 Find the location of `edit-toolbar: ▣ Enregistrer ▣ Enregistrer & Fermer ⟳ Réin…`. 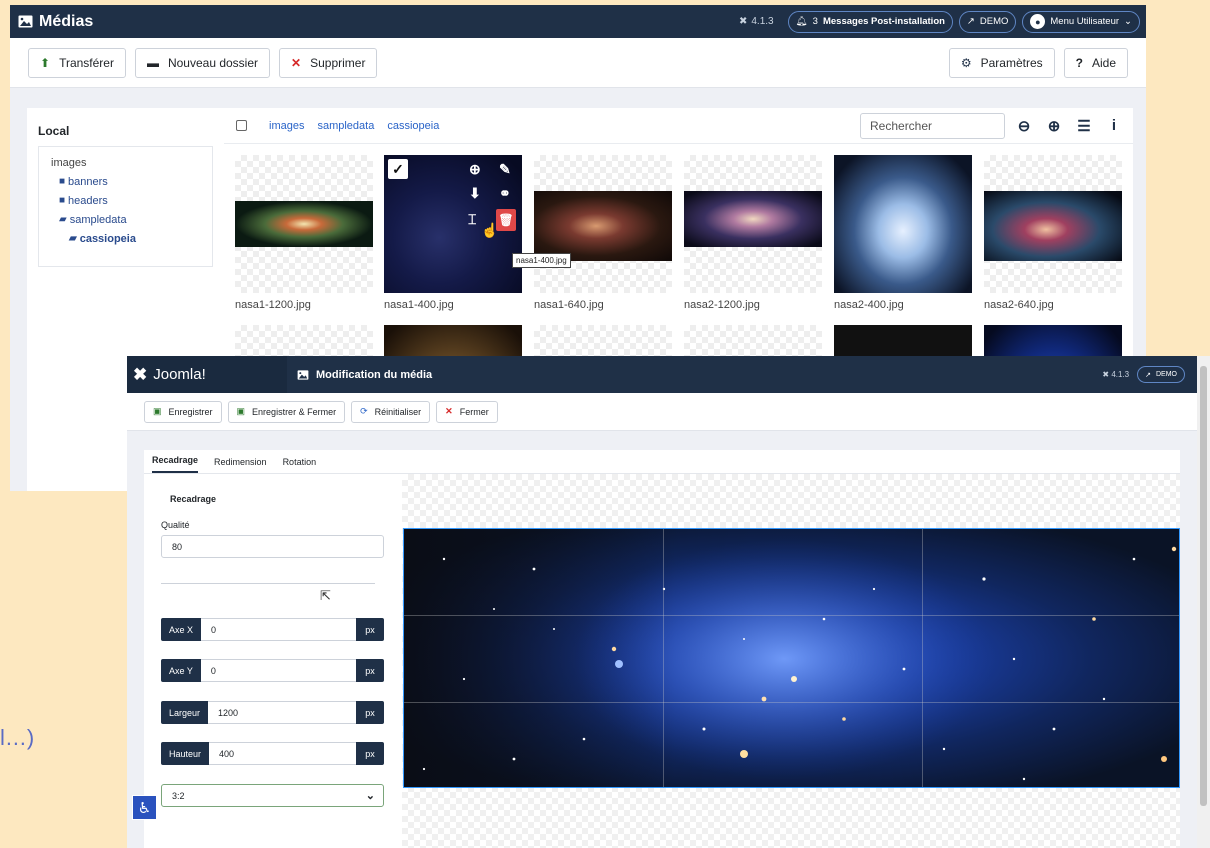

edit-toolbar: ▣ Enregistrer ▣ Enregistrer & Fermer ⟳ Réin… is located at coordinates (662, 412).